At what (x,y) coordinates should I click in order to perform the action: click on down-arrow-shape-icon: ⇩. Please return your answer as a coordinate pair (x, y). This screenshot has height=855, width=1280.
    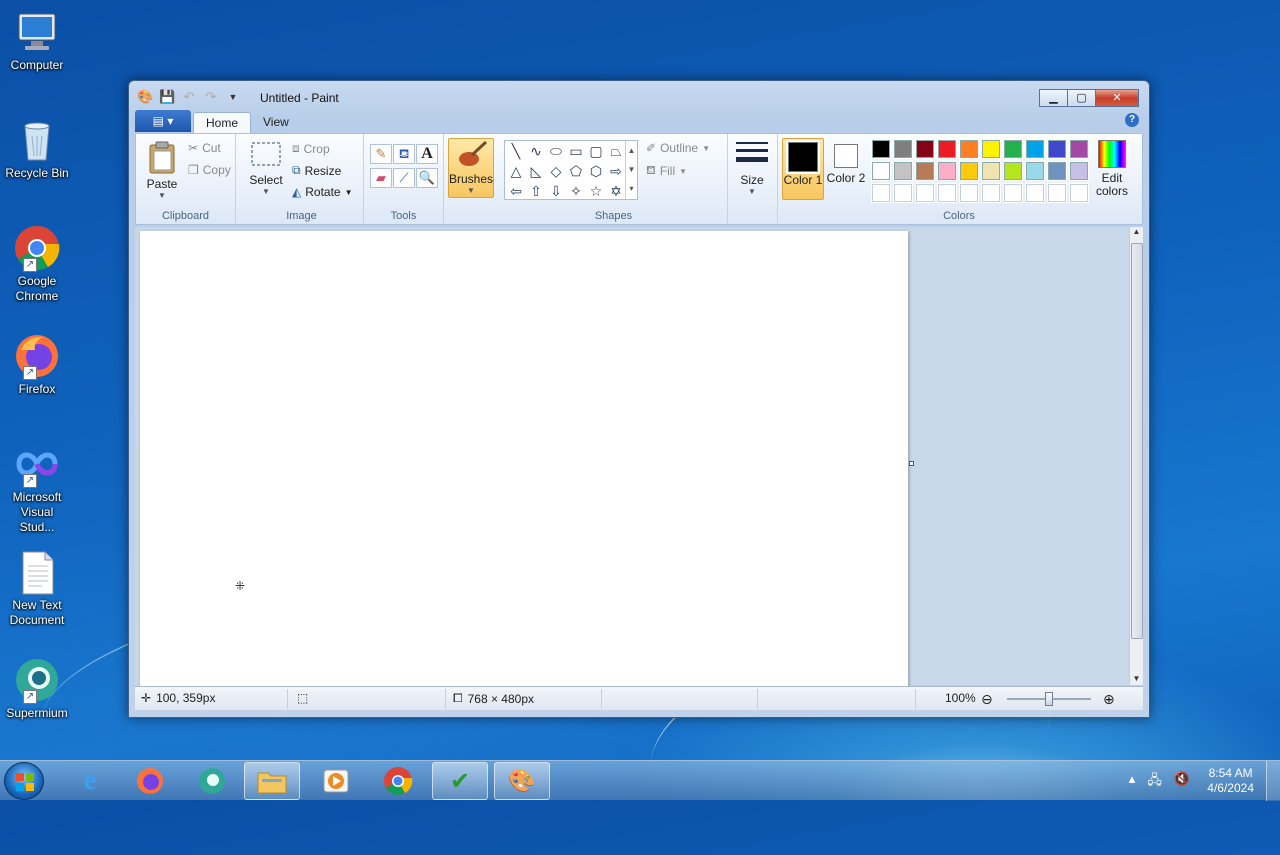
    Looking at the image, I should click on (556, 191).